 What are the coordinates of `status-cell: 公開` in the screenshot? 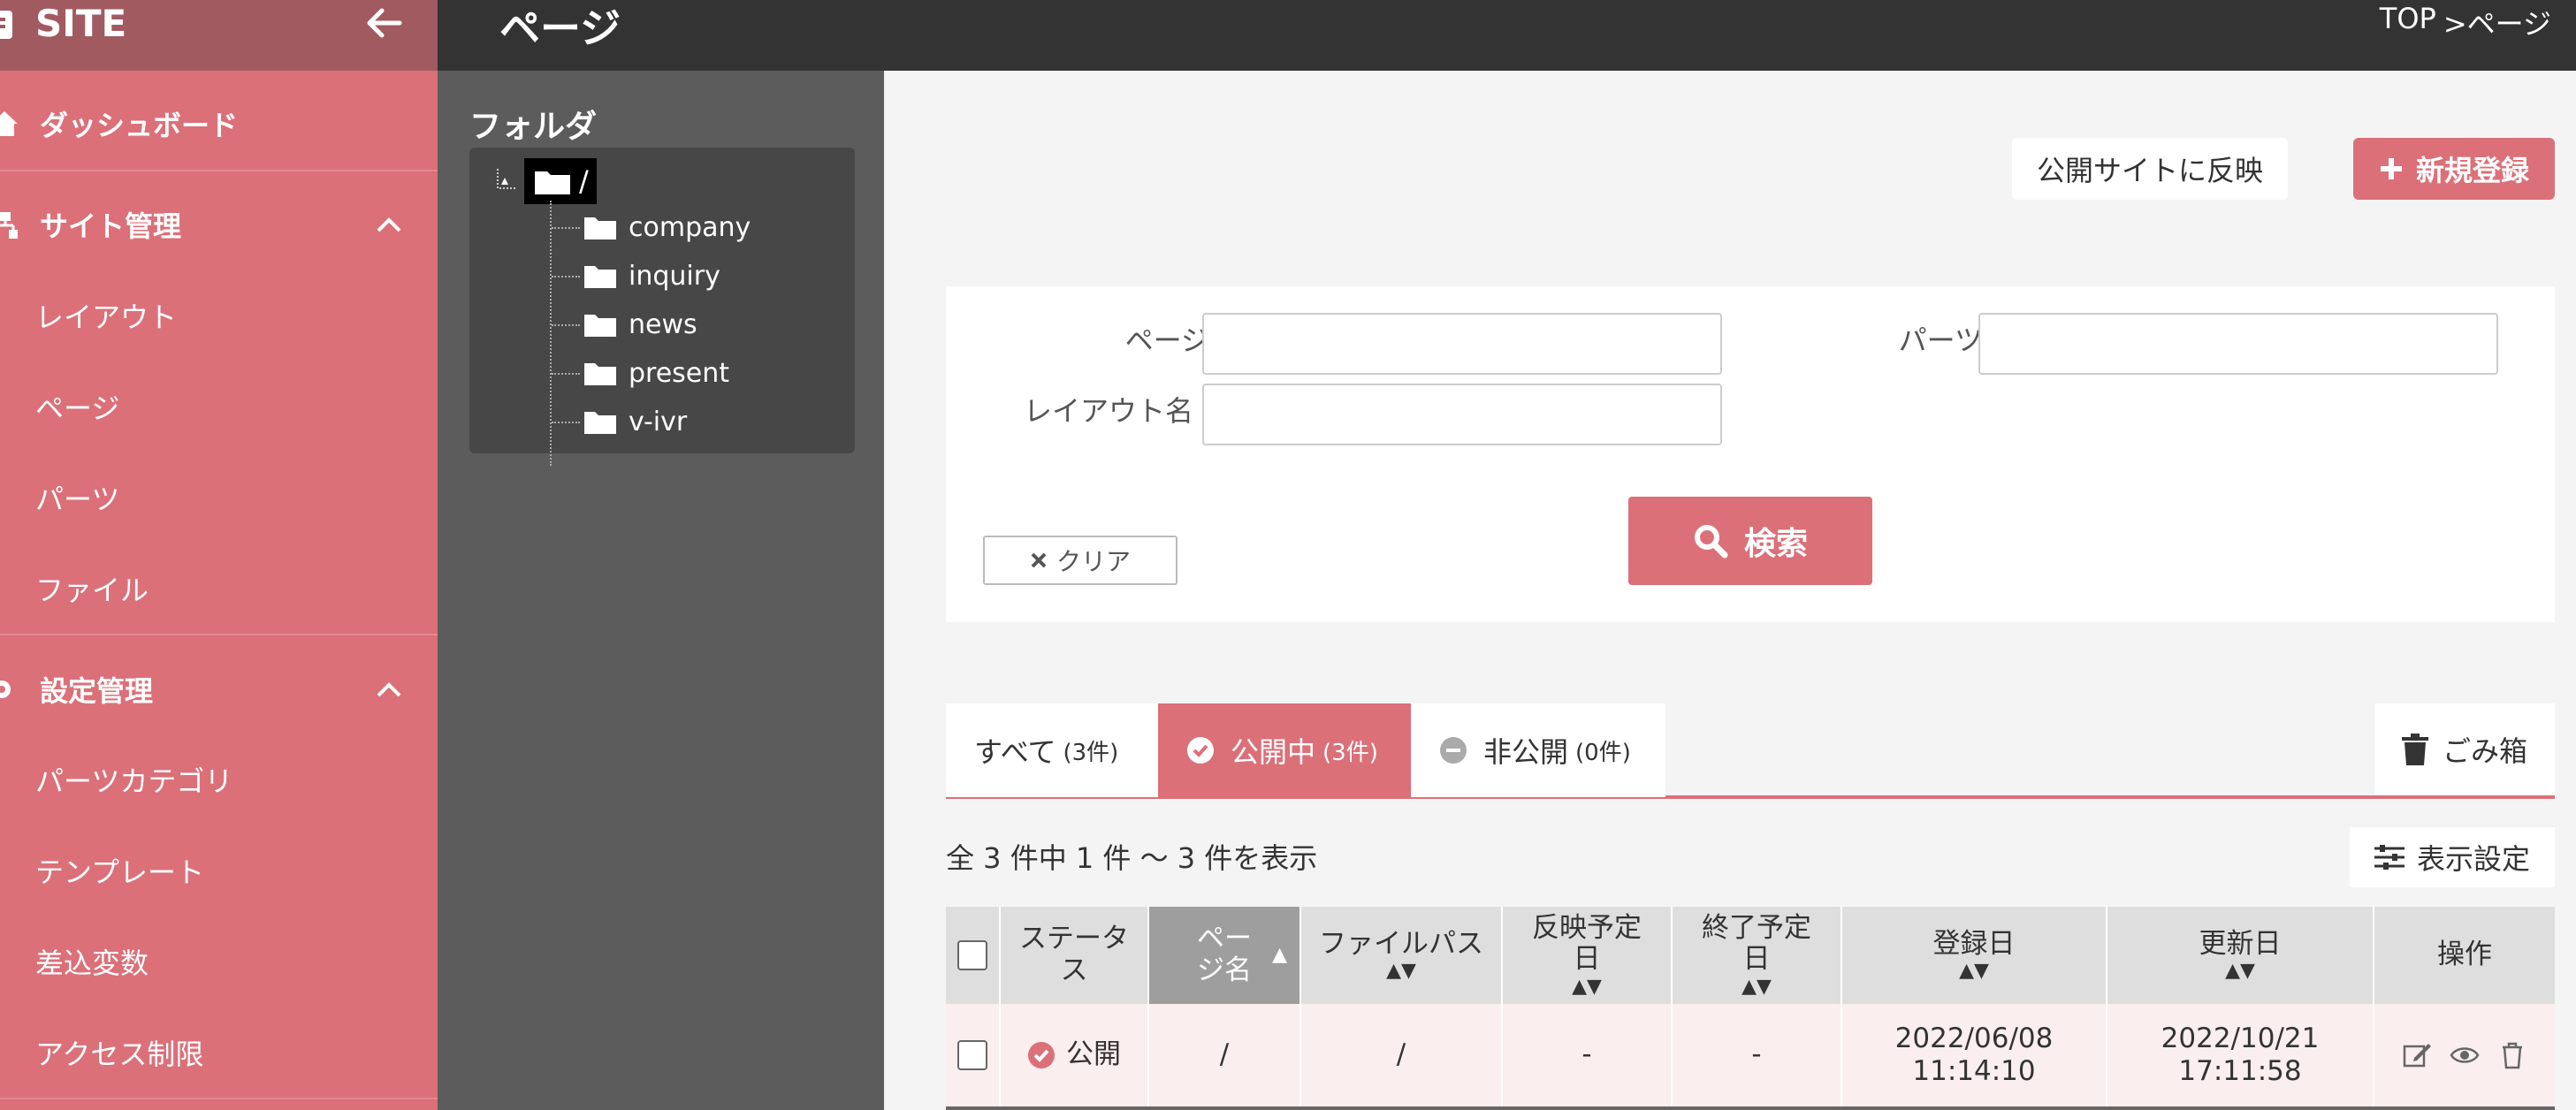 It's located at (1075, 1055).